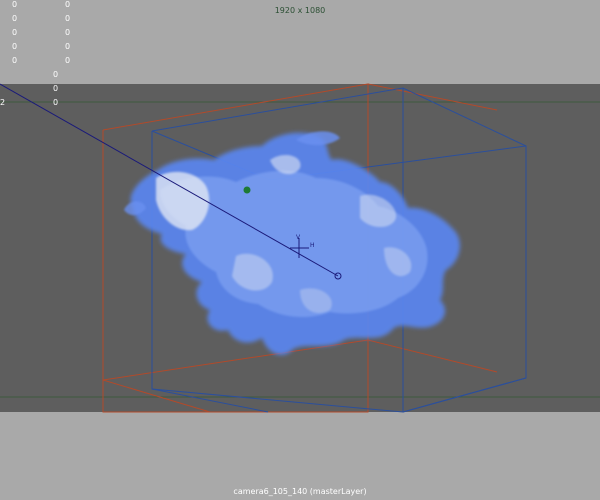 This screenshot has width=600, height=500. What do you see at coordinates (247, 190) in the screenshot?
I see `locator-marker` at bounding box center [247, 190].